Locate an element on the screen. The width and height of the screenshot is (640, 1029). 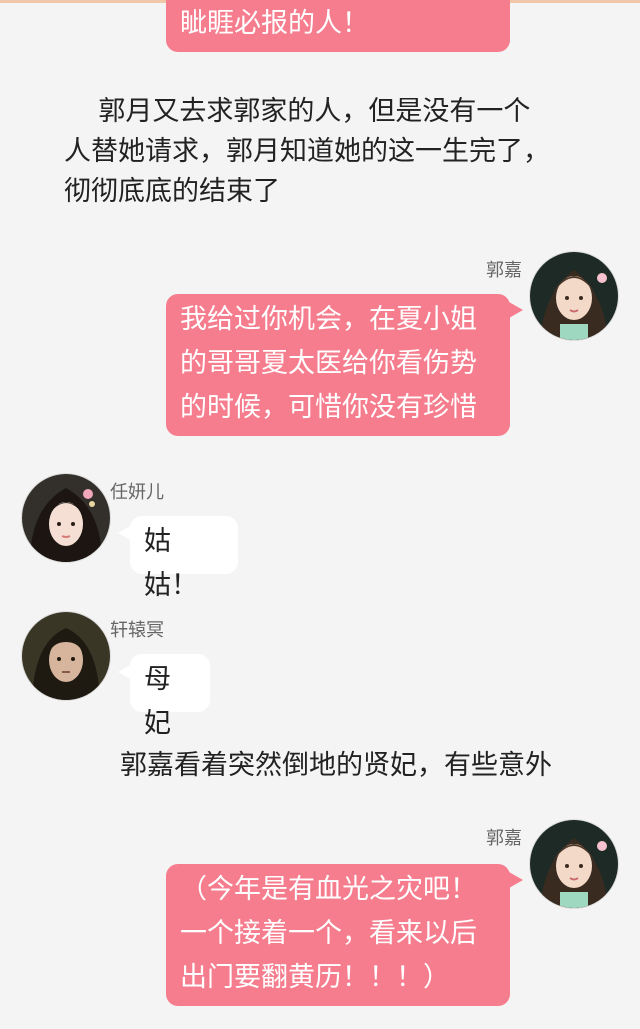
chat-bubble-pink: 我给过你机会，在夏小姐 的哥哥夏太医给你看伤势 的时候，可惜你没有珍惜 is located at coordinates (338, 365).